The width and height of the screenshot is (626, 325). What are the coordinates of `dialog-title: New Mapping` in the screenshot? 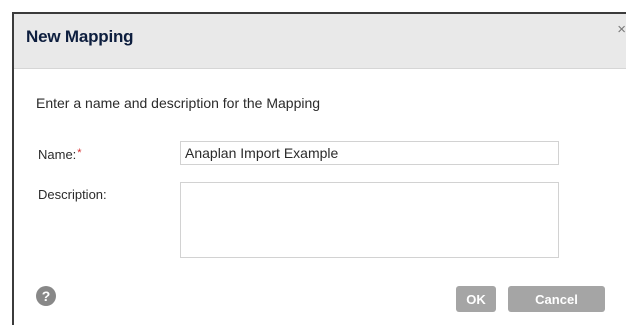 It's located at (80, 36).